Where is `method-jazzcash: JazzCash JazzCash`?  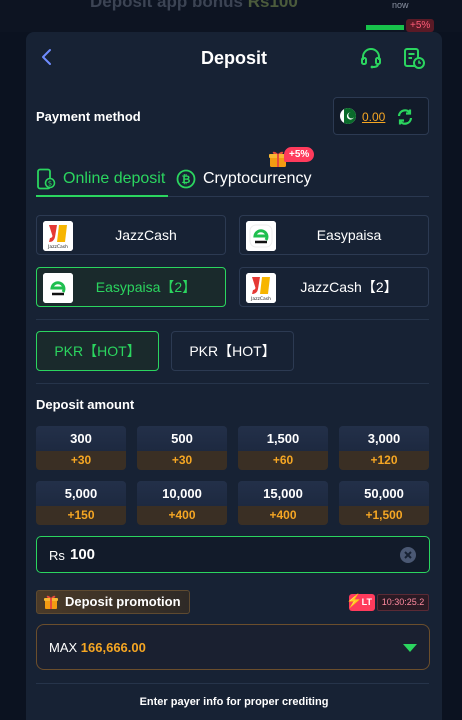 method-jazzcash: JazzCash JazzCash is located at coordinates (131, 235).